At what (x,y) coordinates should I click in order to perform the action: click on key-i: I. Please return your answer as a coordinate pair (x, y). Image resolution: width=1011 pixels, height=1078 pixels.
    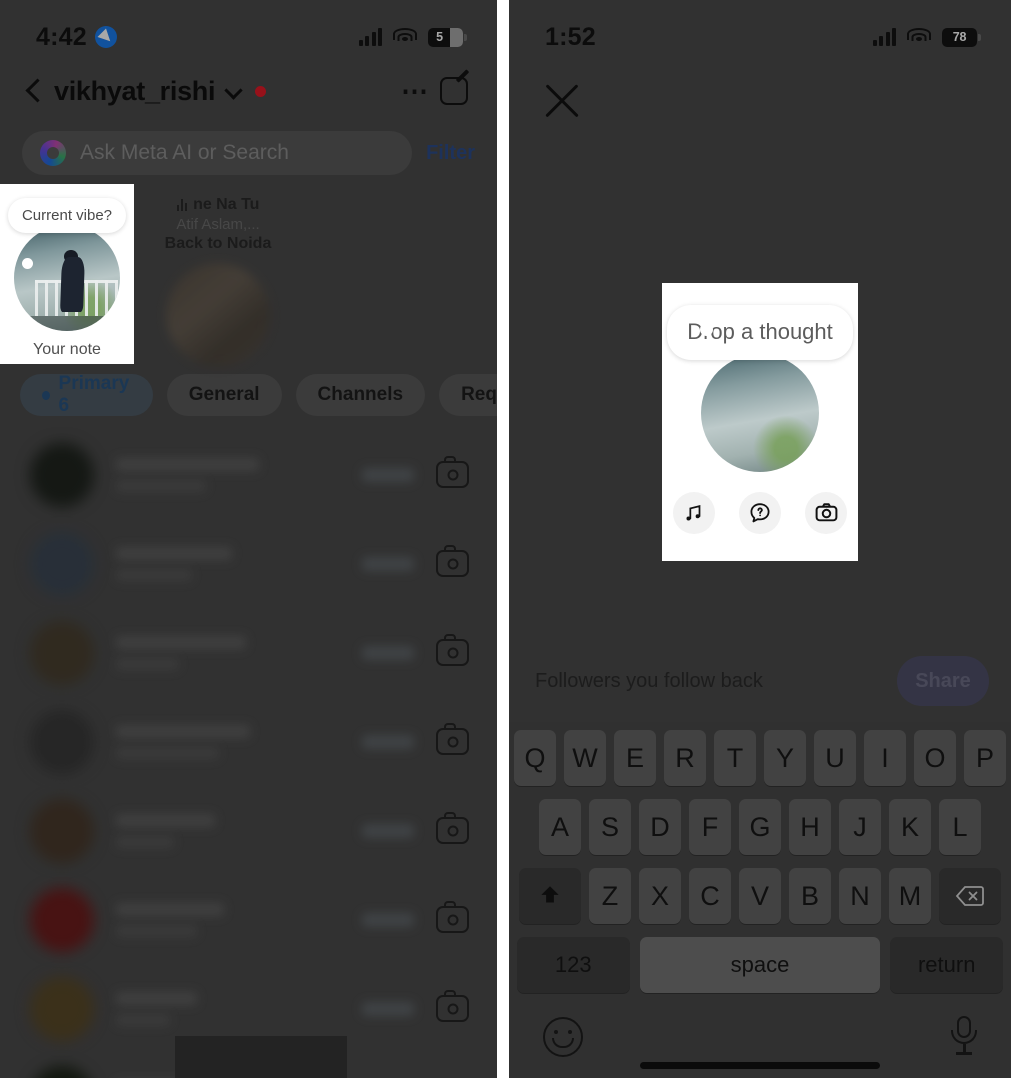
    Looking at the image, I should click on (885, 758).